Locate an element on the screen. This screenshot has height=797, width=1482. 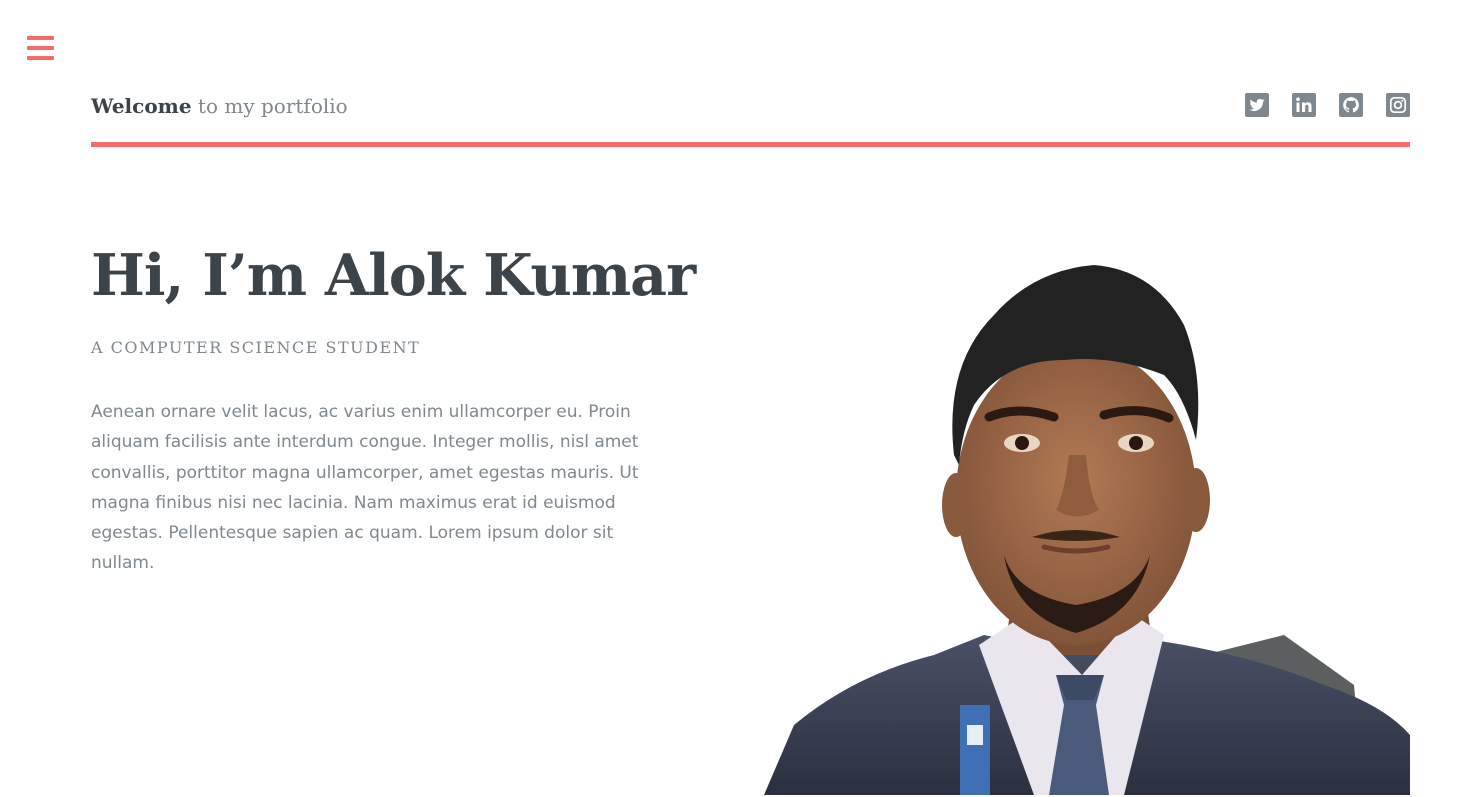
twitter-icon is located at coordinates (1257, 105).